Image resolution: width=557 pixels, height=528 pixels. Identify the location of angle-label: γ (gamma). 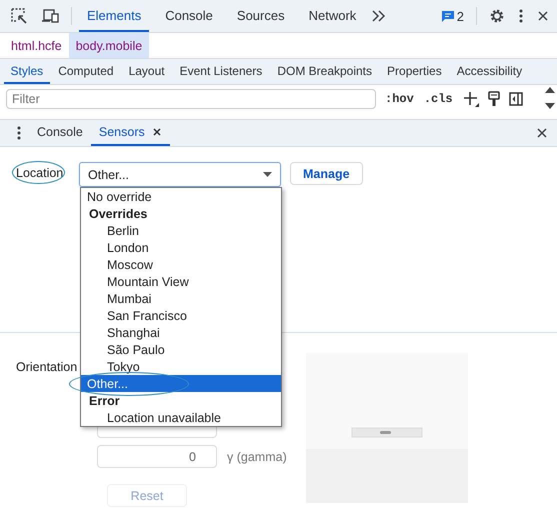
(257, 457).